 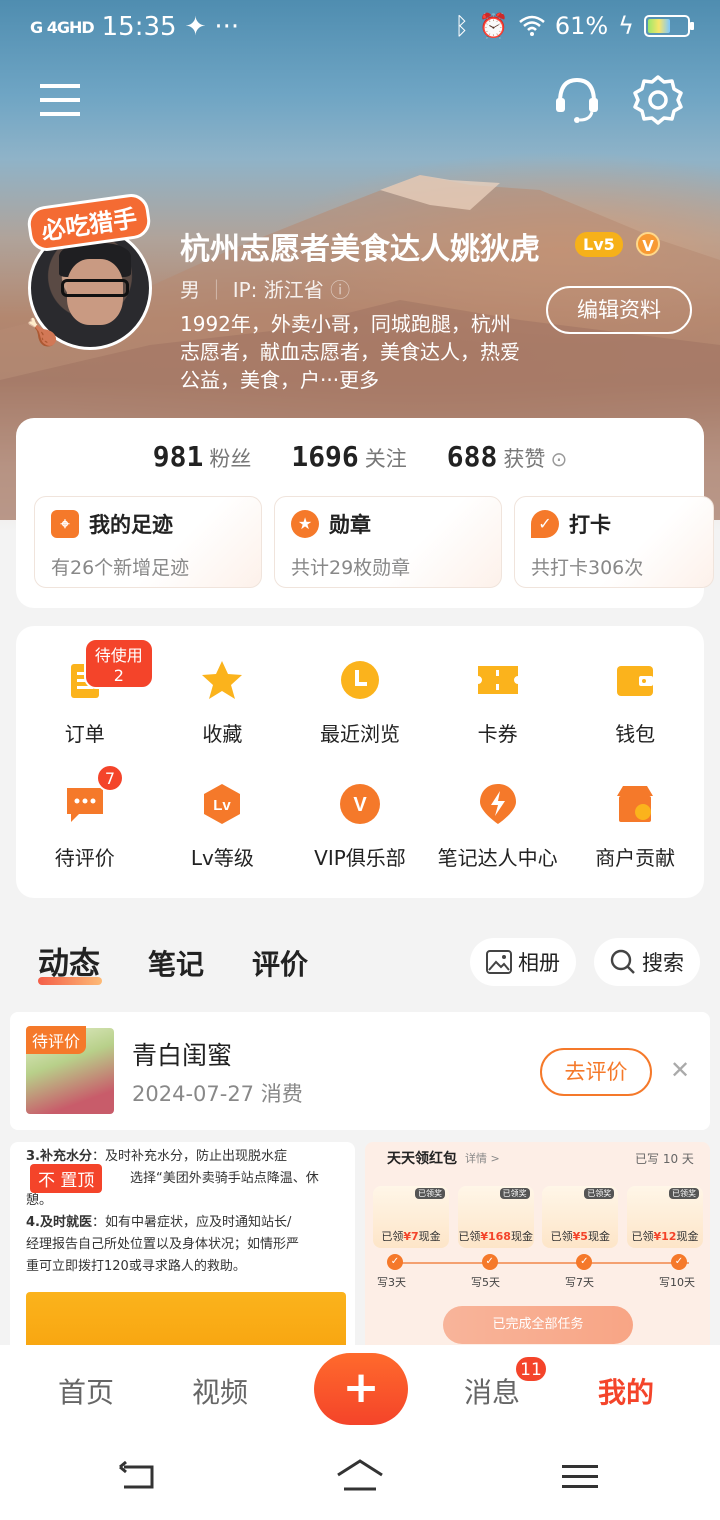 What do you see at coordinates (545, 524) in the screenshot?
I see `checkin-icon: ✓` at bounding box center [545, 524].